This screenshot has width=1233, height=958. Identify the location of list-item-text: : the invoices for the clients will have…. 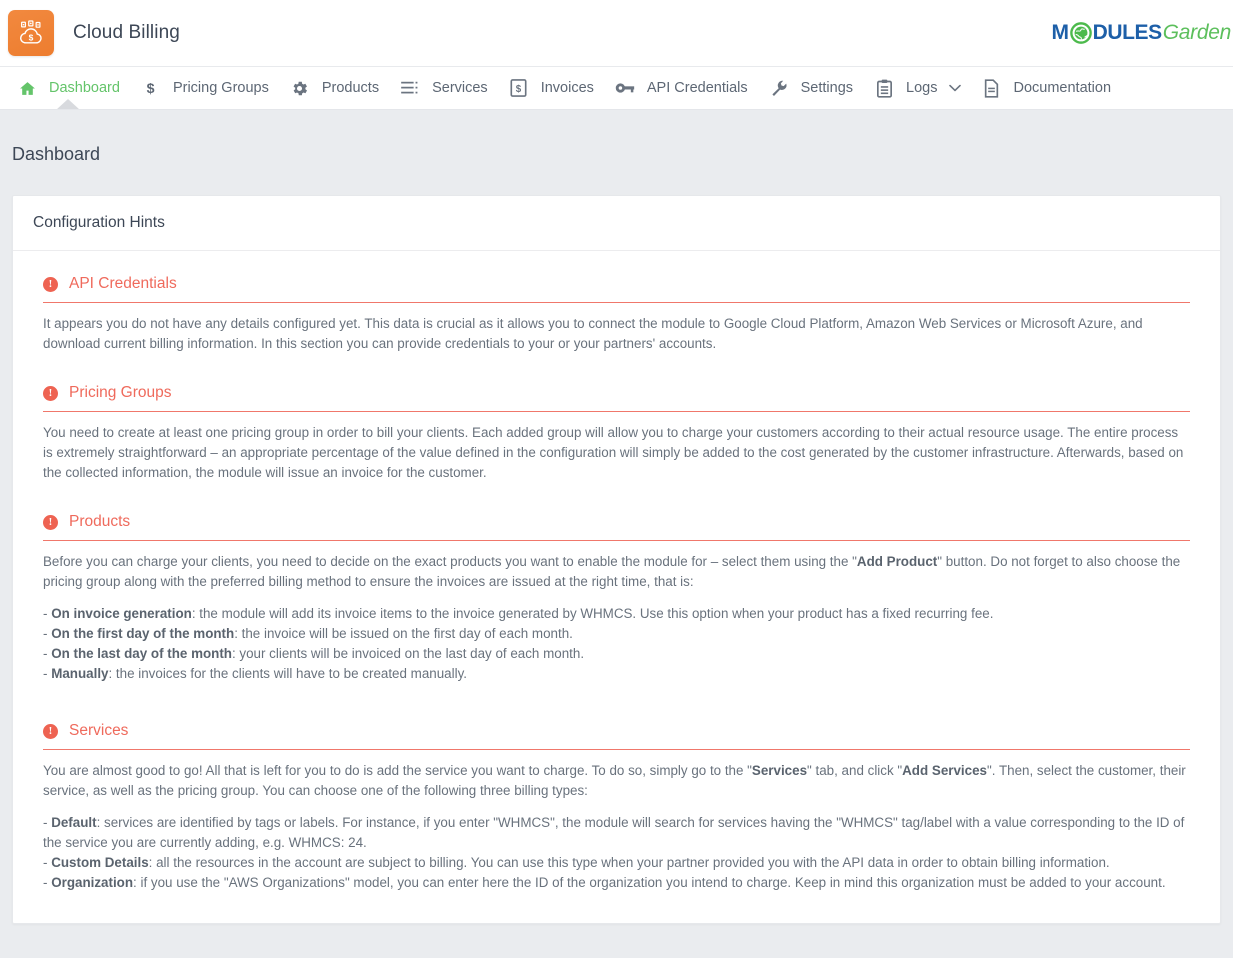
(287, 673).